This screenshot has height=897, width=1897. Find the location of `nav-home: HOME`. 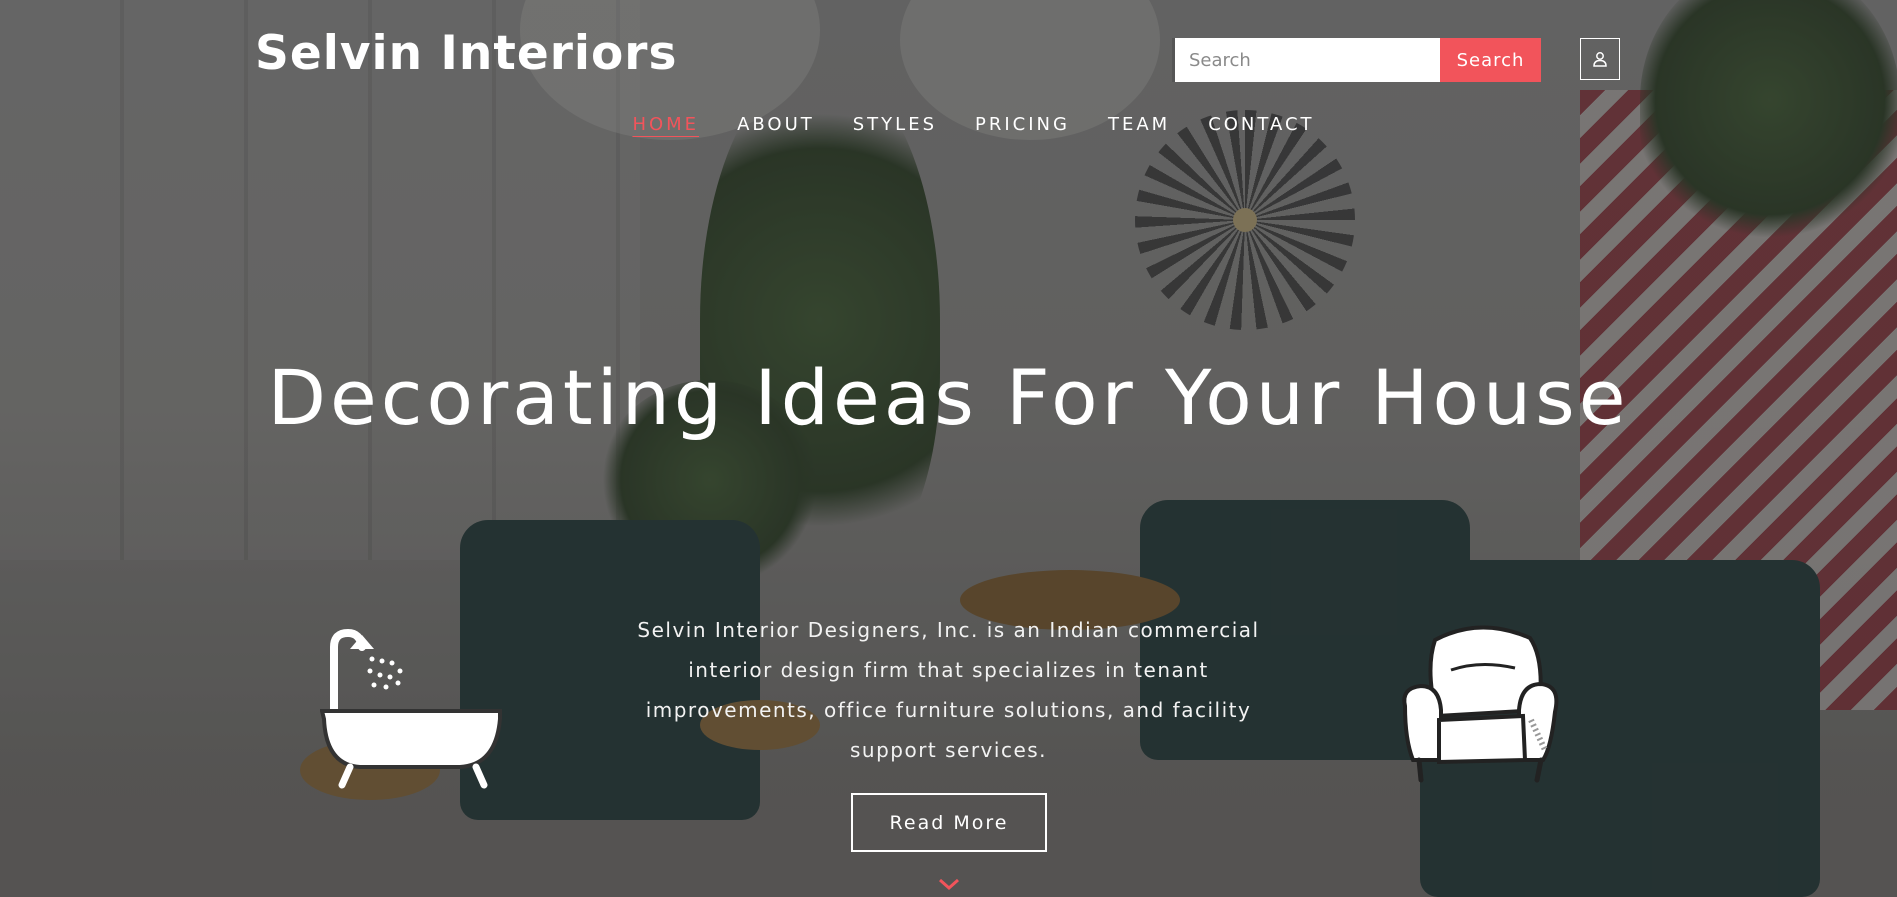

nav-home: HOME is located at coordinates (665, 124).